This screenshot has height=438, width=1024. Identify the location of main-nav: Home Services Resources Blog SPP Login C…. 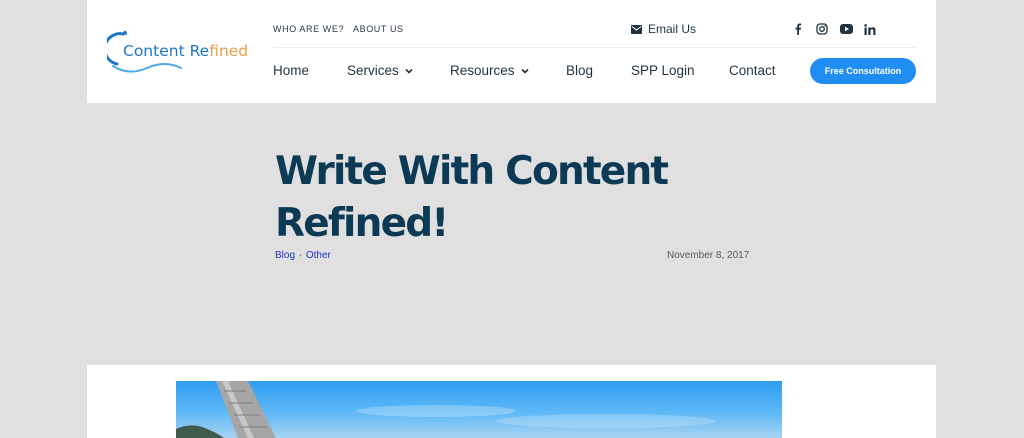
(594, 71).